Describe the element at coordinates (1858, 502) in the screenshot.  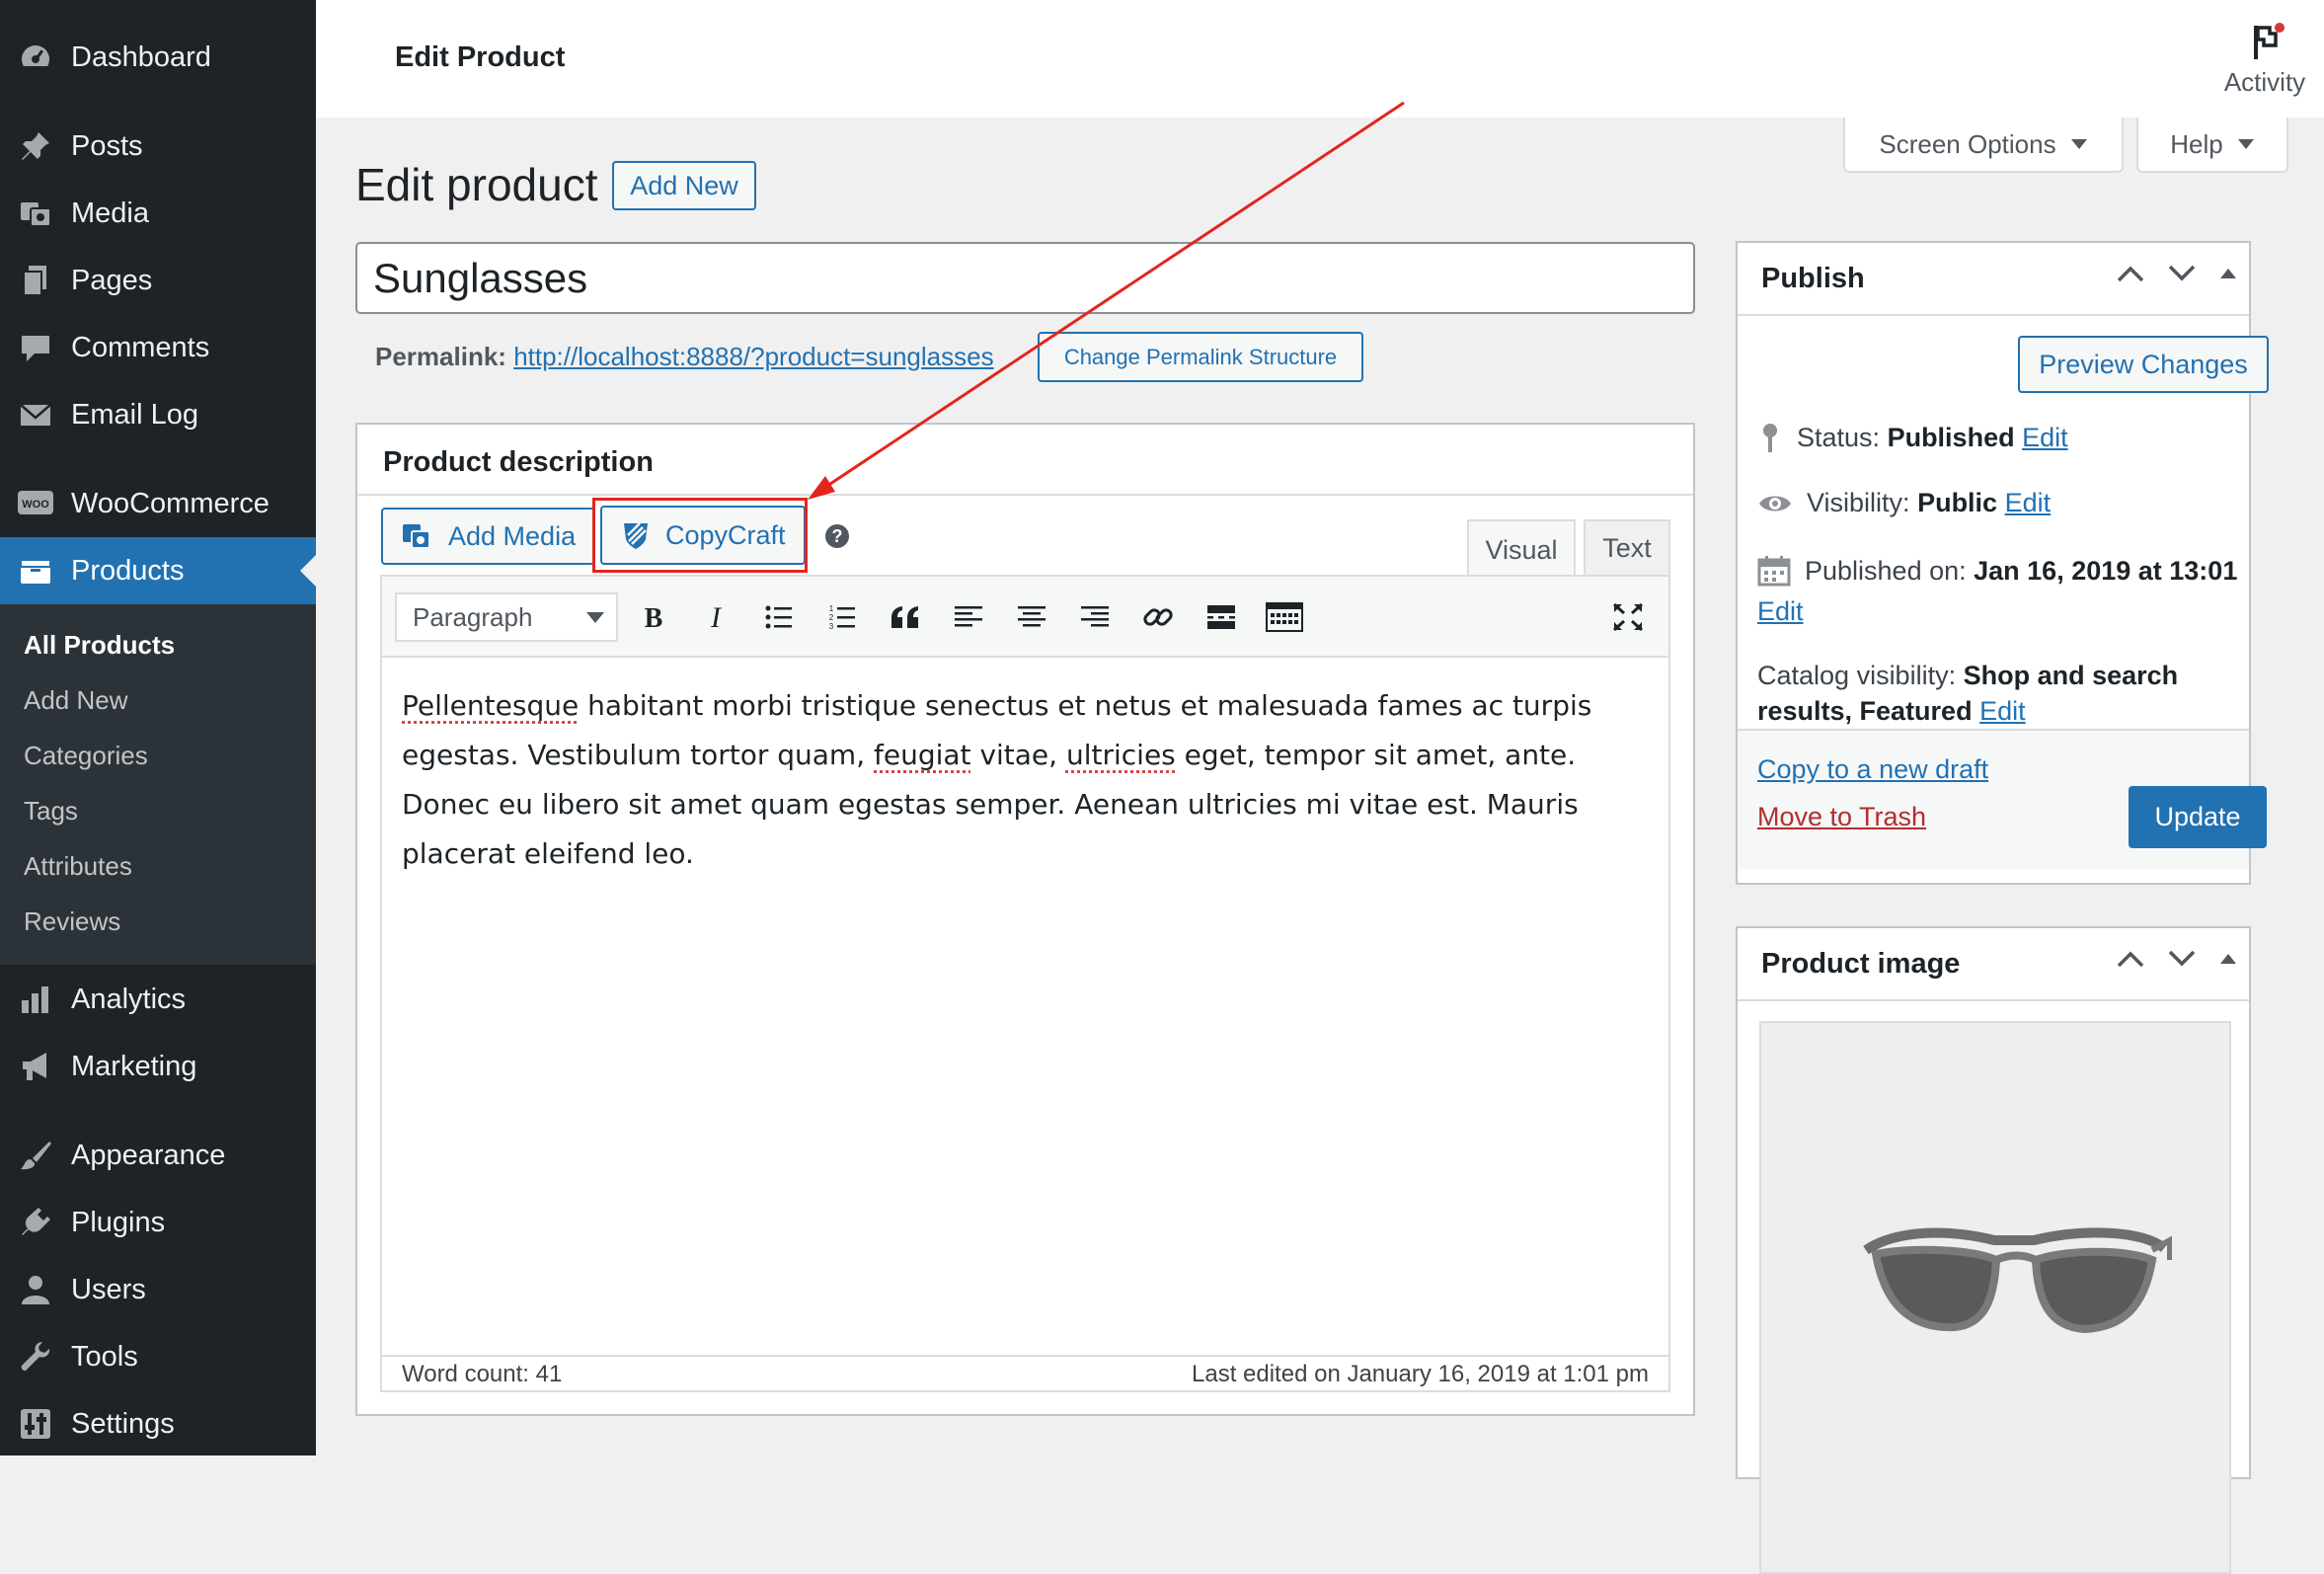
I see `visibility-label: Visibility:` at that location.